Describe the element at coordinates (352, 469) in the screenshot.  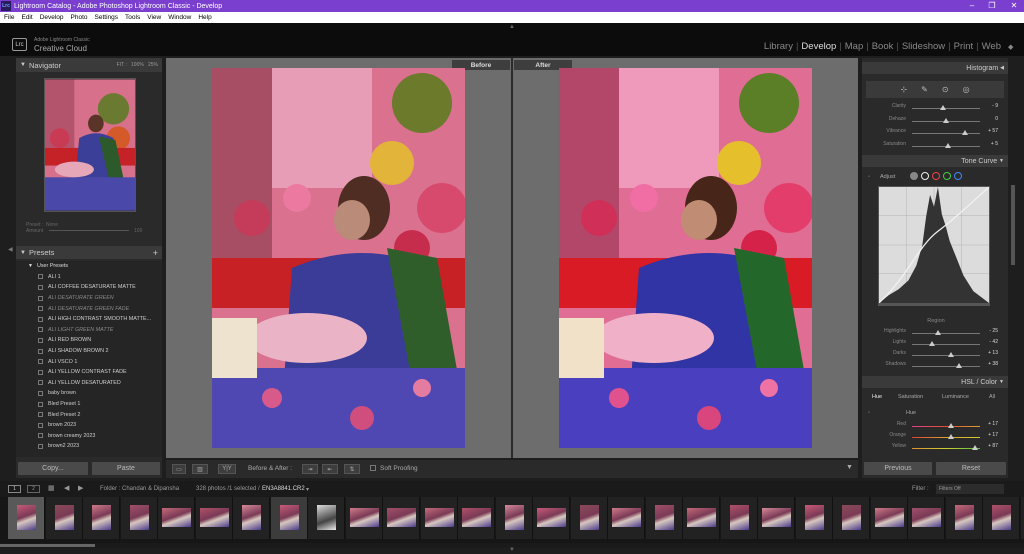
I see `swap-icon: ⇅` at that location.